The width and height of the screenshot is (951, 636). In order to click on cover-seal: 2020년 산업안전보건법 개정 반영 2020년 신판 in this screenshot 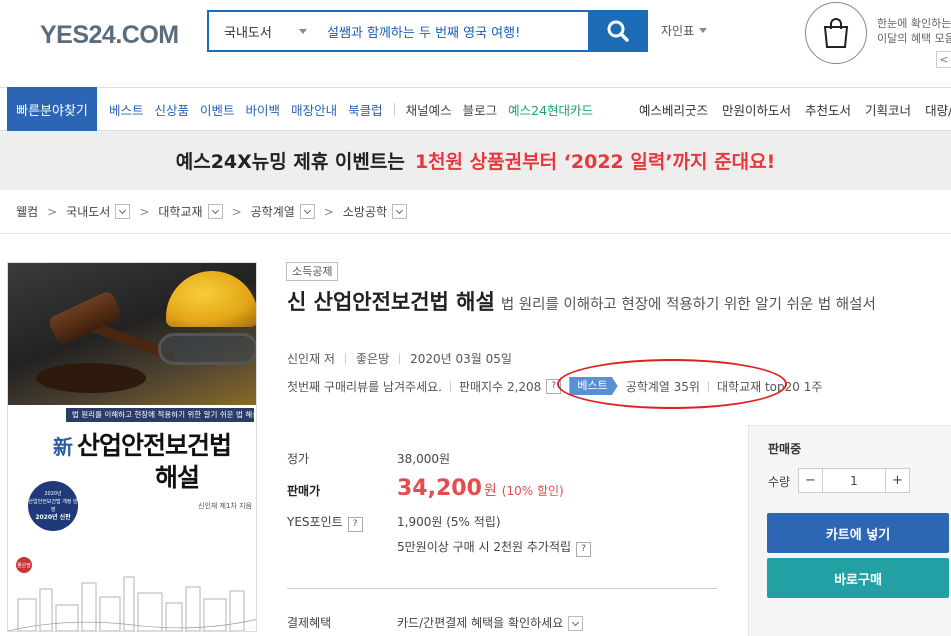, I will do `click(53, 506)`.